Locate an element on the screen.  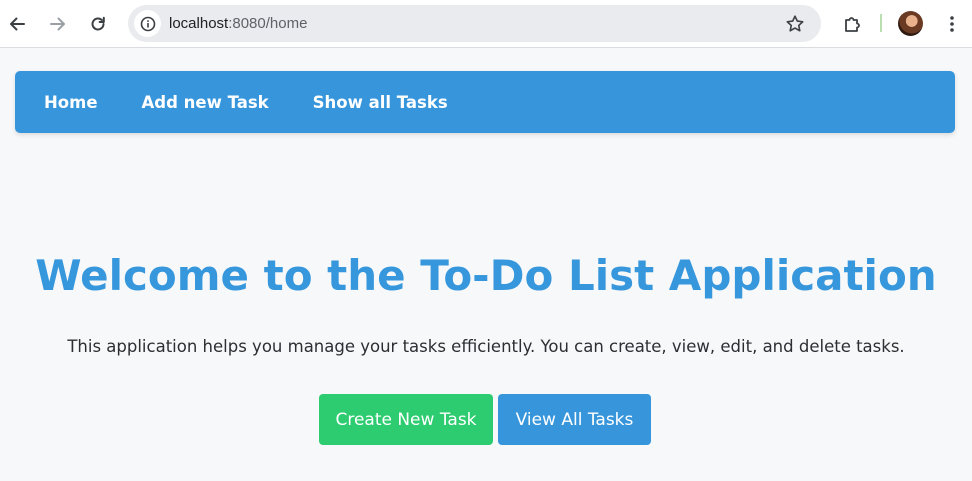
avatar is located at coordinates (910, 23).